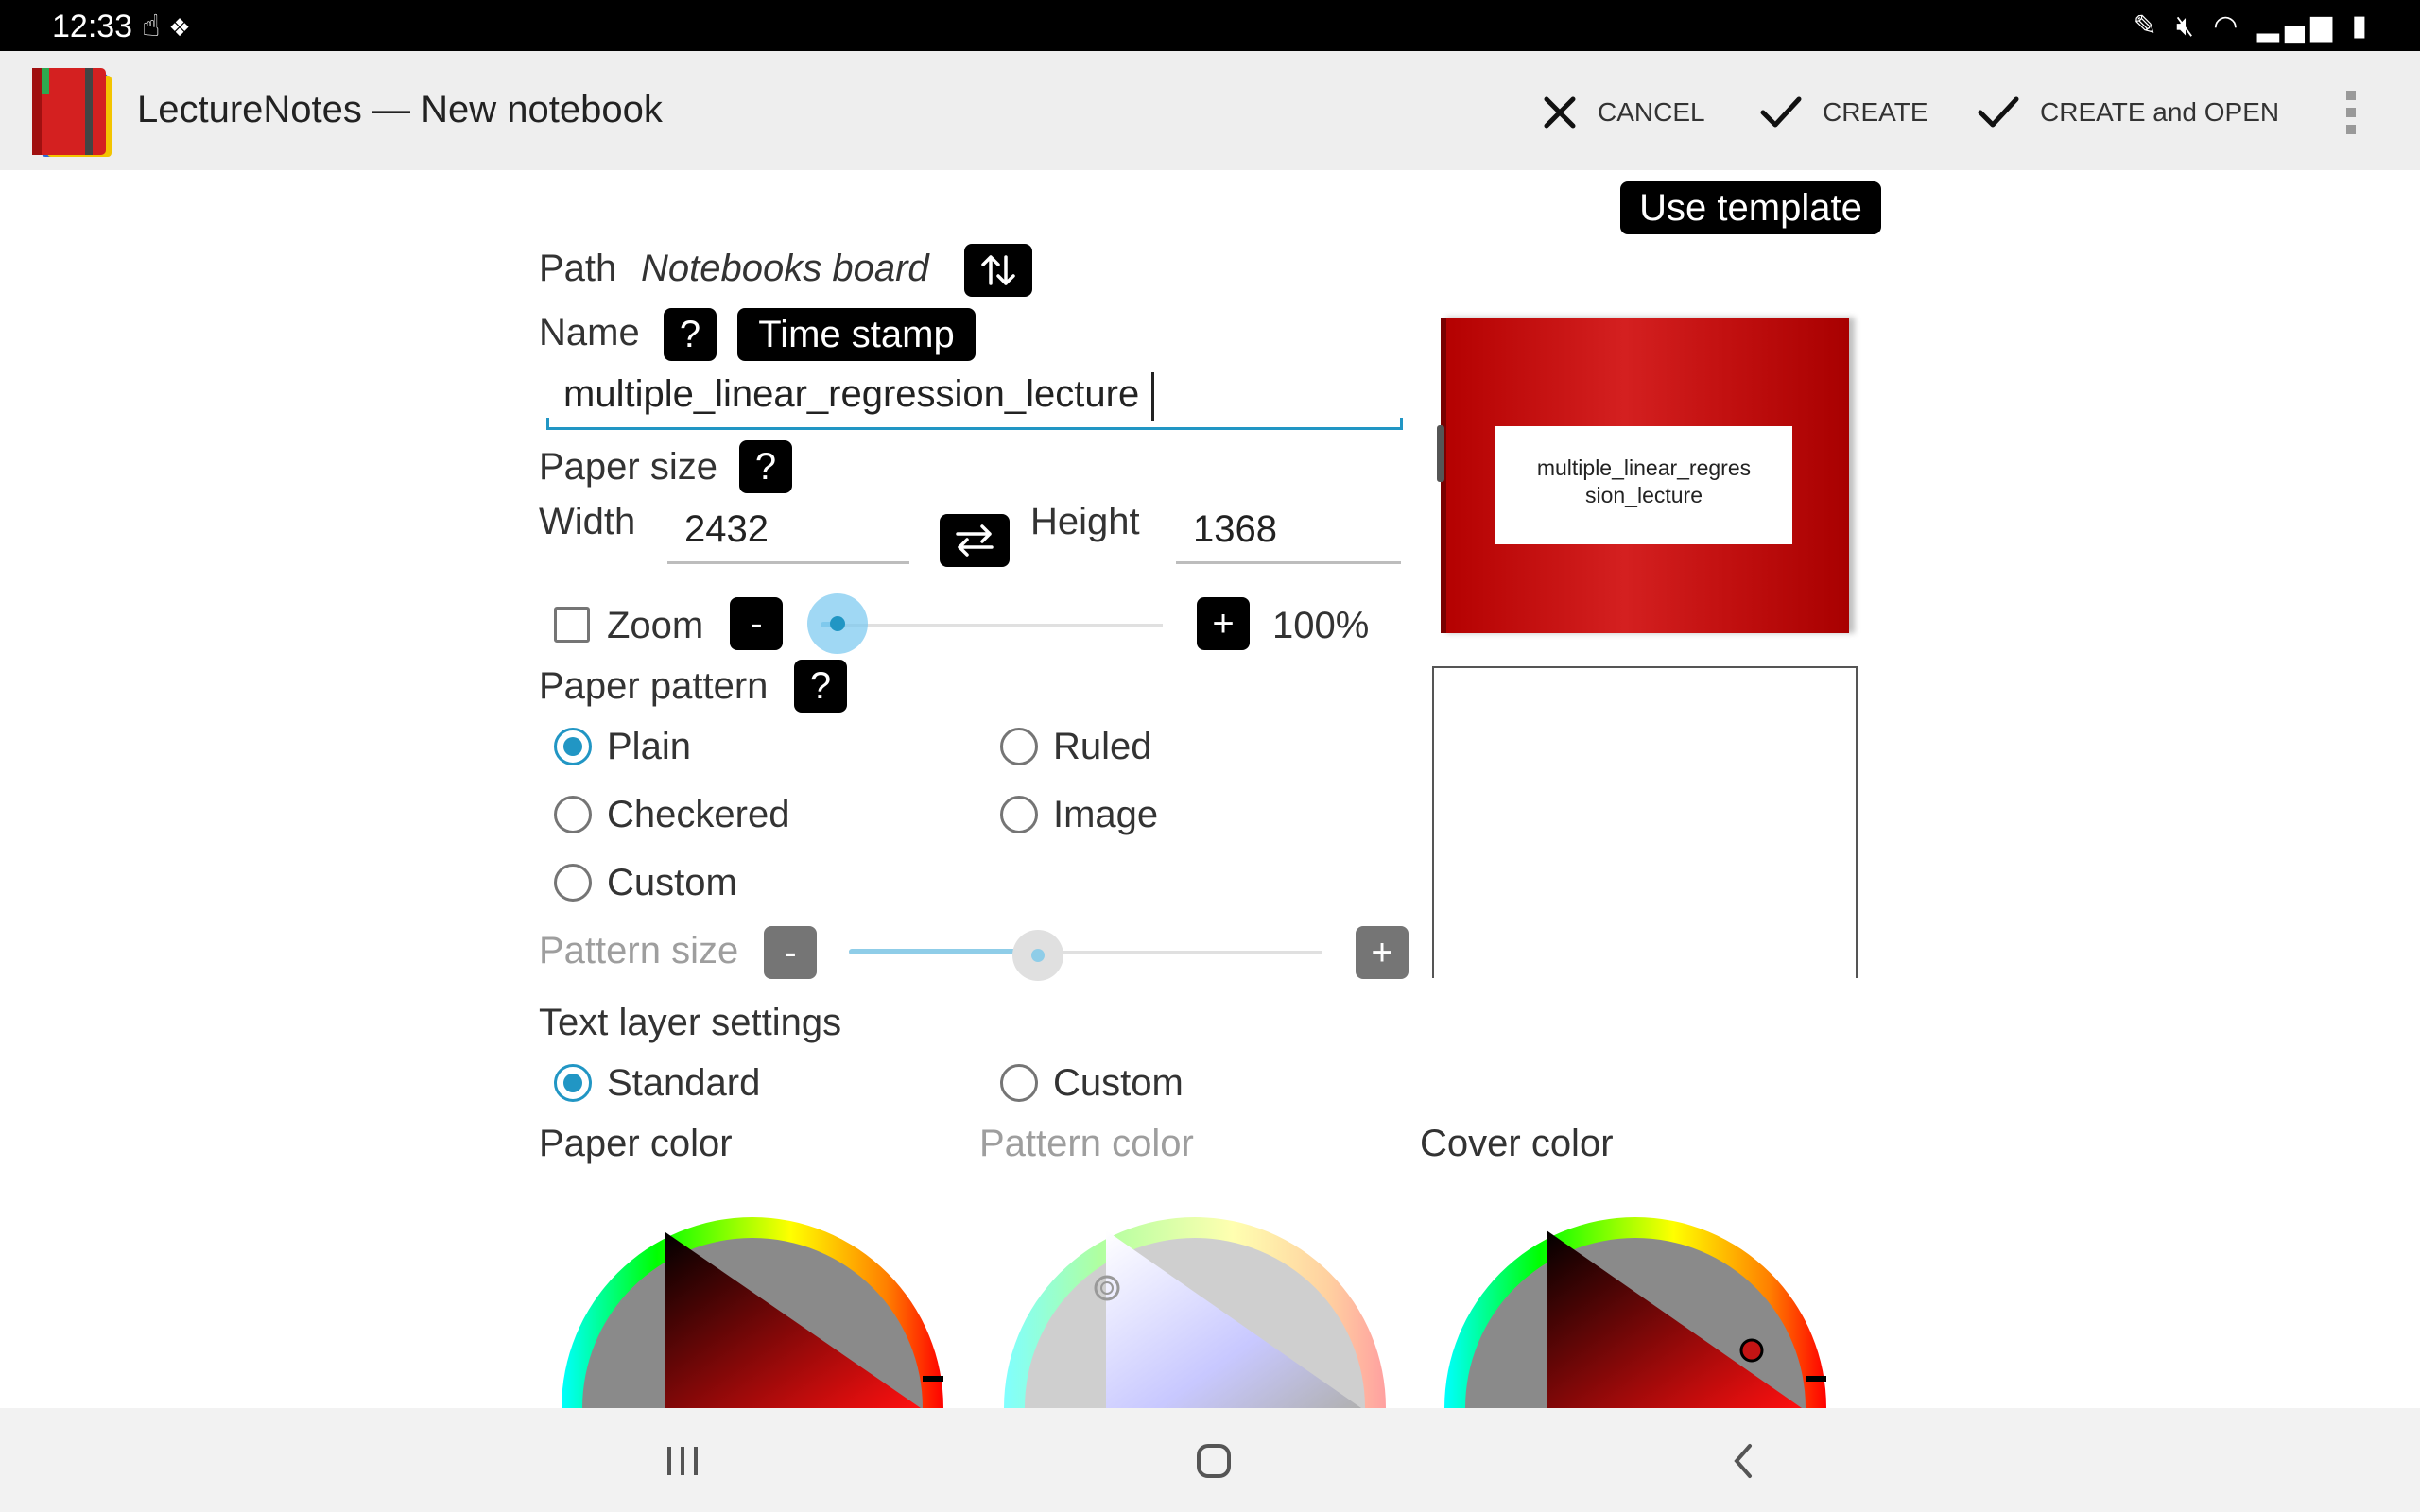 Image resolution: width=2420 pixels, height=1512 pixels. I want to click on pattern-image-label: Image, so click(1105, 815).